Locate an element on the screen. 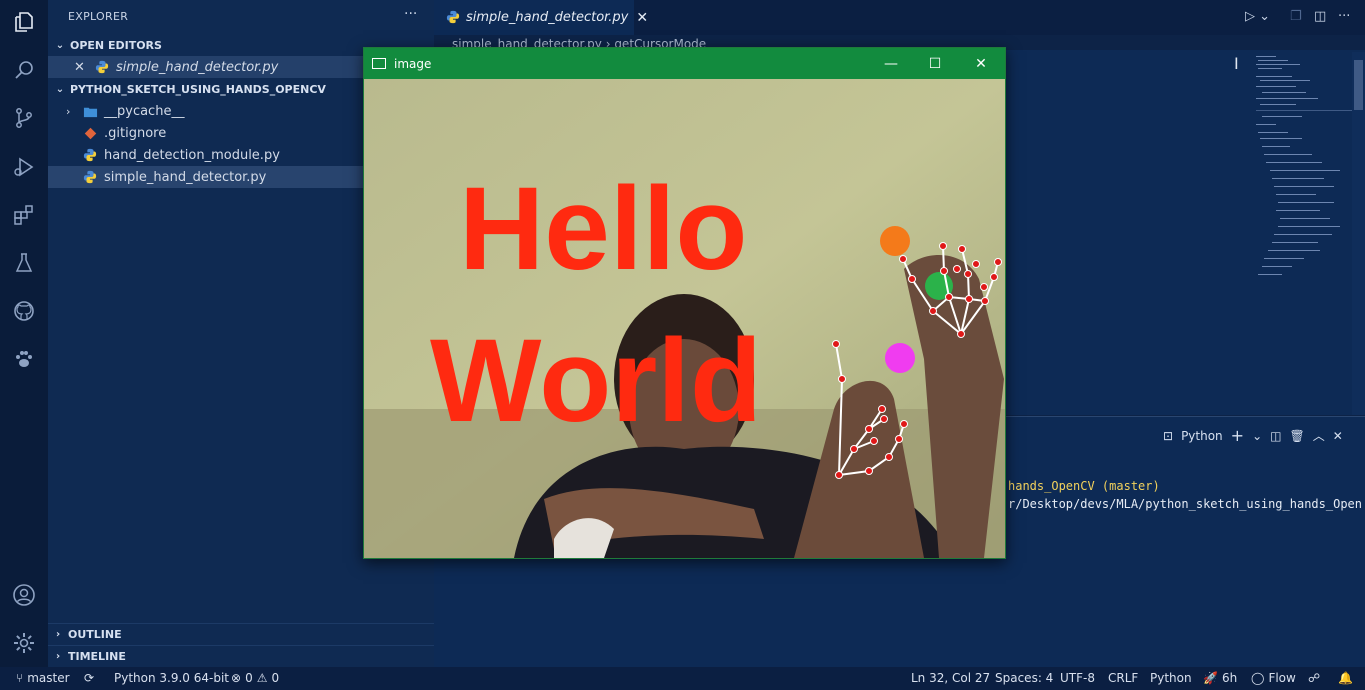 The width and height of the screenshot is (1365, 690). maximize-panel-icon: ︿ is located at coordinates (1319, 435).